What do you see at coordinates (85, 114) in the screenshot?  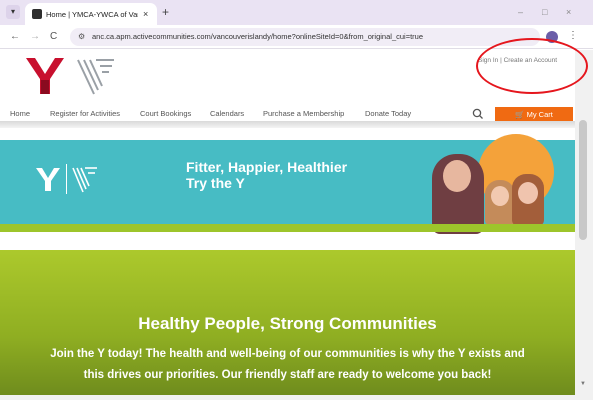 I see `nav-register-for-activities: Register for Activities` at bounding box center [85, 114].